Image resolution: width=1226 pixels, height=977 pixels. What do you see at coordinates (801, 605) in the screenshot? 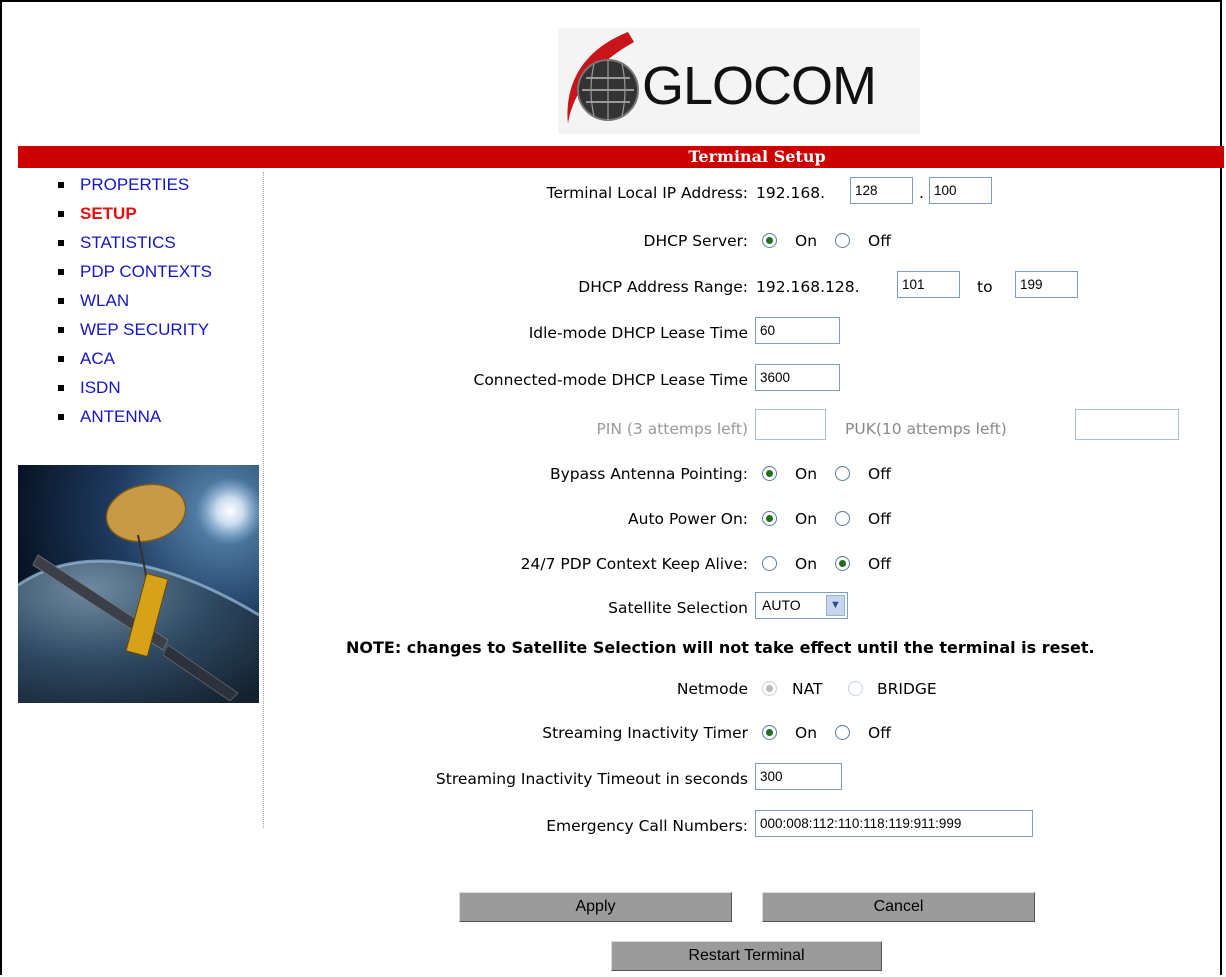
I see `satellite-selection-select: AUTO ▼` at bounding box center [801, 605].